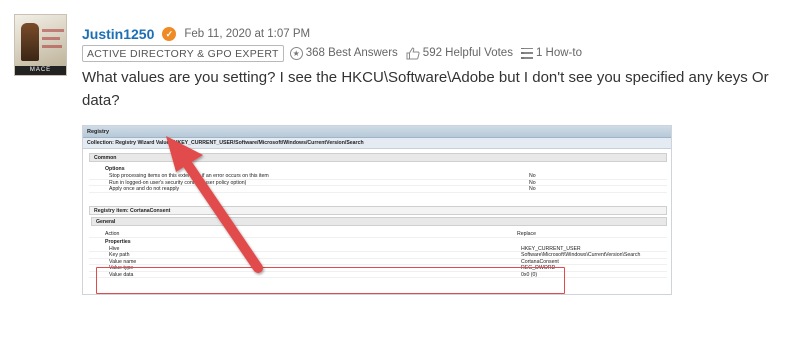  What do you see at coordinates (558, 53) in the screenshot?
I see `how-to-label: 1 How-to` at bounding box center [558, 53].